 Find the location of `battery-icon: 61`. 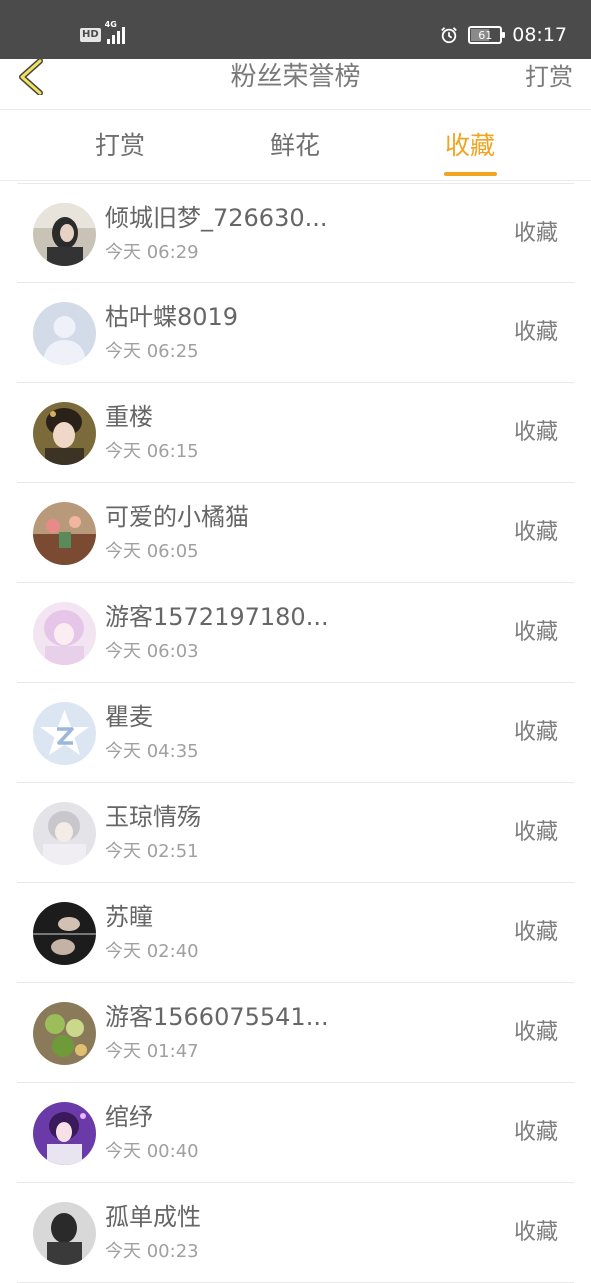

battery-icon: 61 is located at coordinates (487, 35).